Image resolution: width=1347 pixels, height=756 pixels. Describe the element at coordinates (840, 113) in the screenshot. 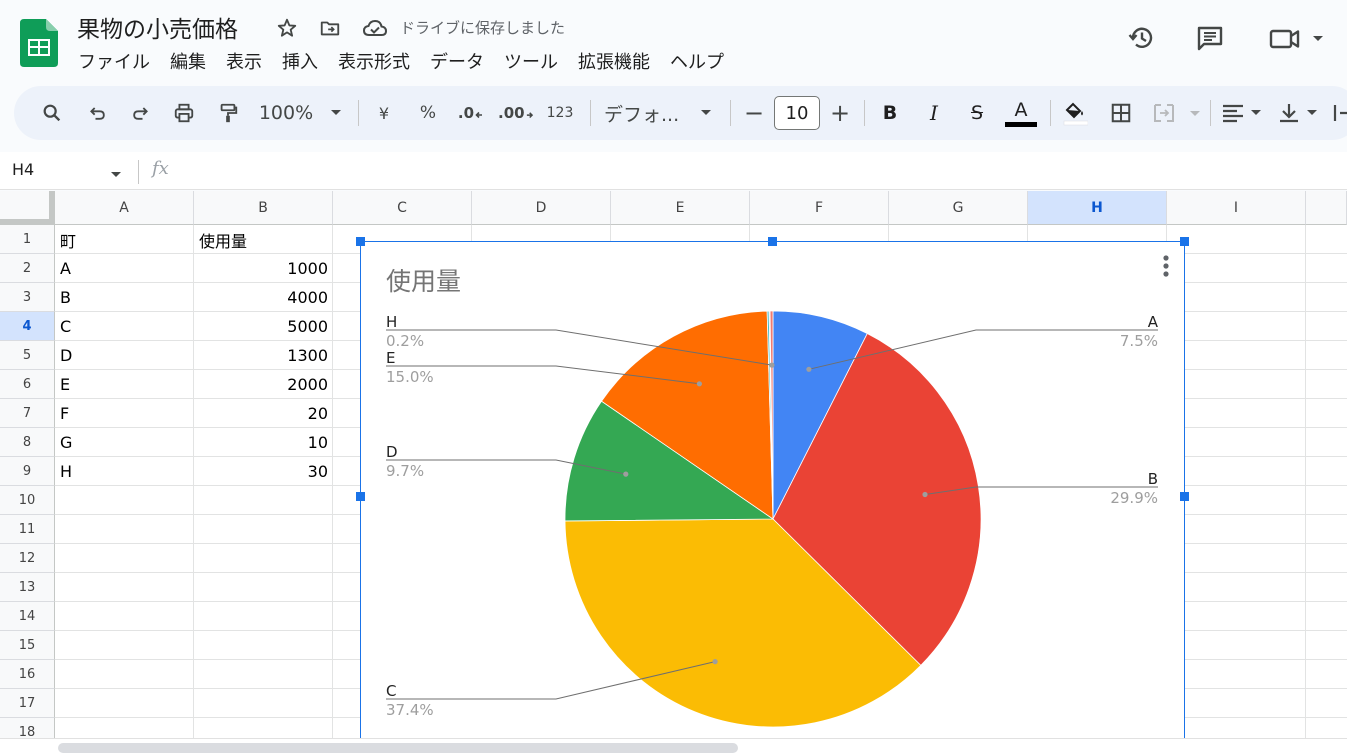

I see `increase-font-size-button: +` at that location.